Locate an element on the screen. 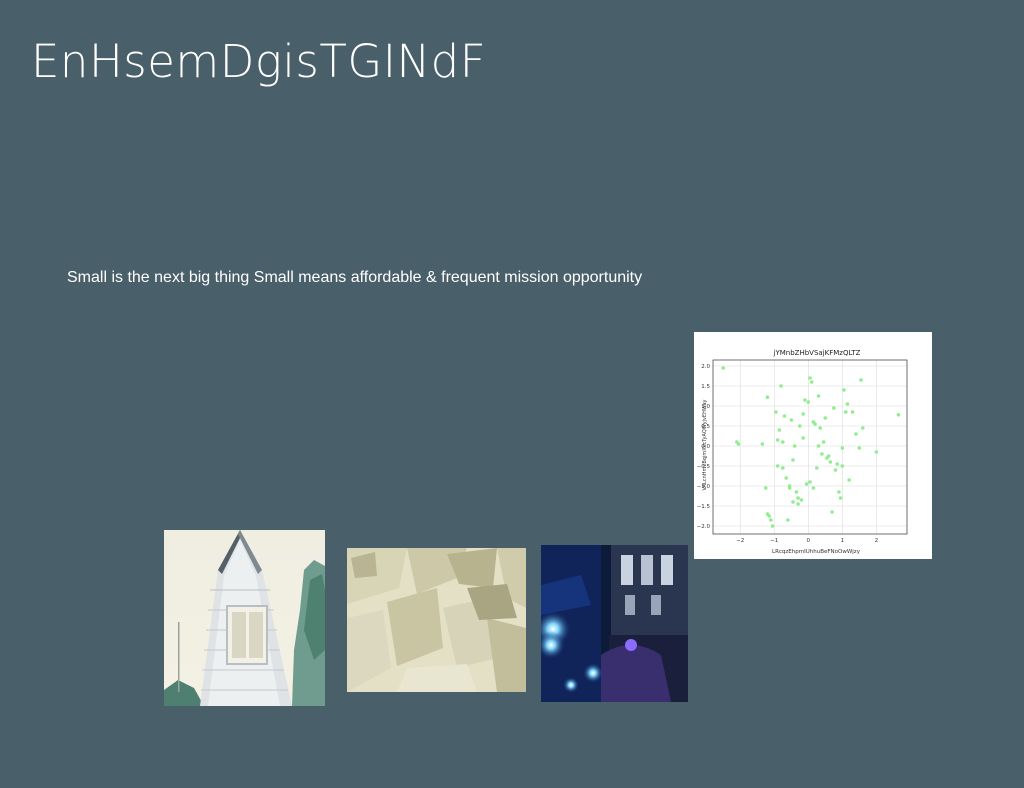  chart-xlabel: LRcqzEhpmIUhhuBeFNoOwWjzy is located at coordinates (816, 552).